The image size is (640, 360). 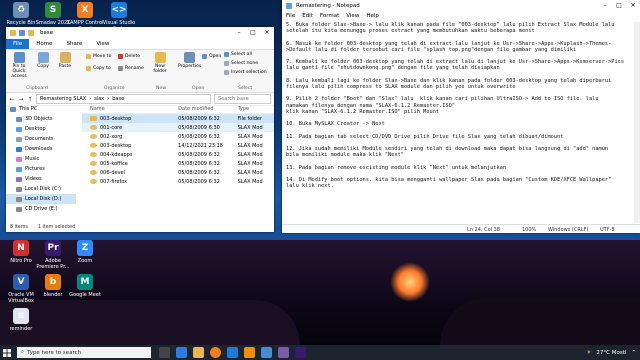 What do you see at coordinates (41, 189) in the screenshot?
I see `nav-item: Local Disk (C:)` at bounding box center [41, 189].